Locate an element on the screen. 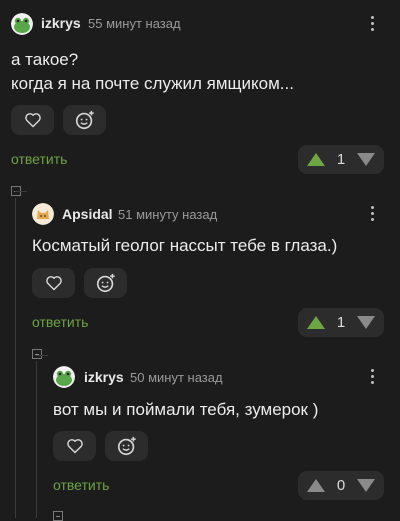 The width and height of the screenshot is (400, 521). rating-control: 0 is located at coordinates (341, 485).